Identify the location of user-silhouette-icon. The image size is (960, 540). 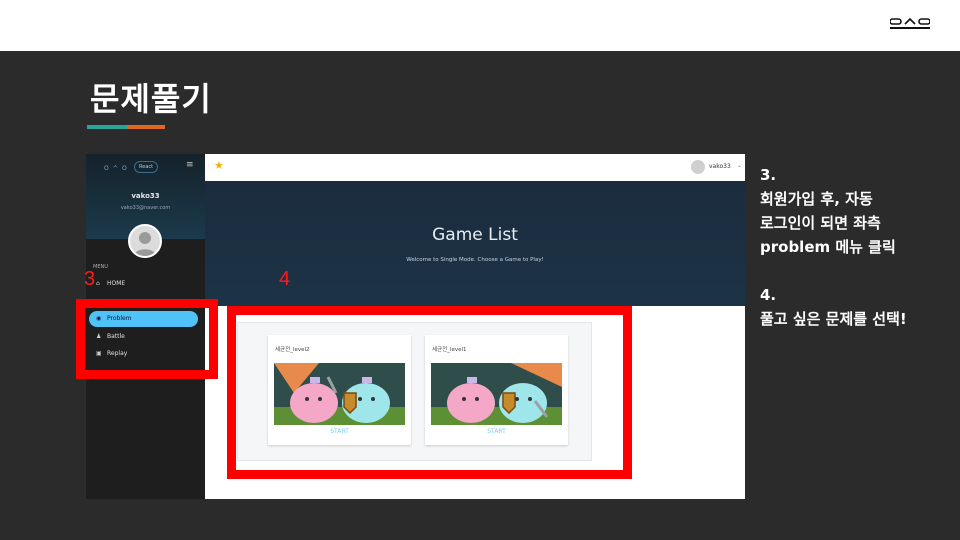
(145, 244).